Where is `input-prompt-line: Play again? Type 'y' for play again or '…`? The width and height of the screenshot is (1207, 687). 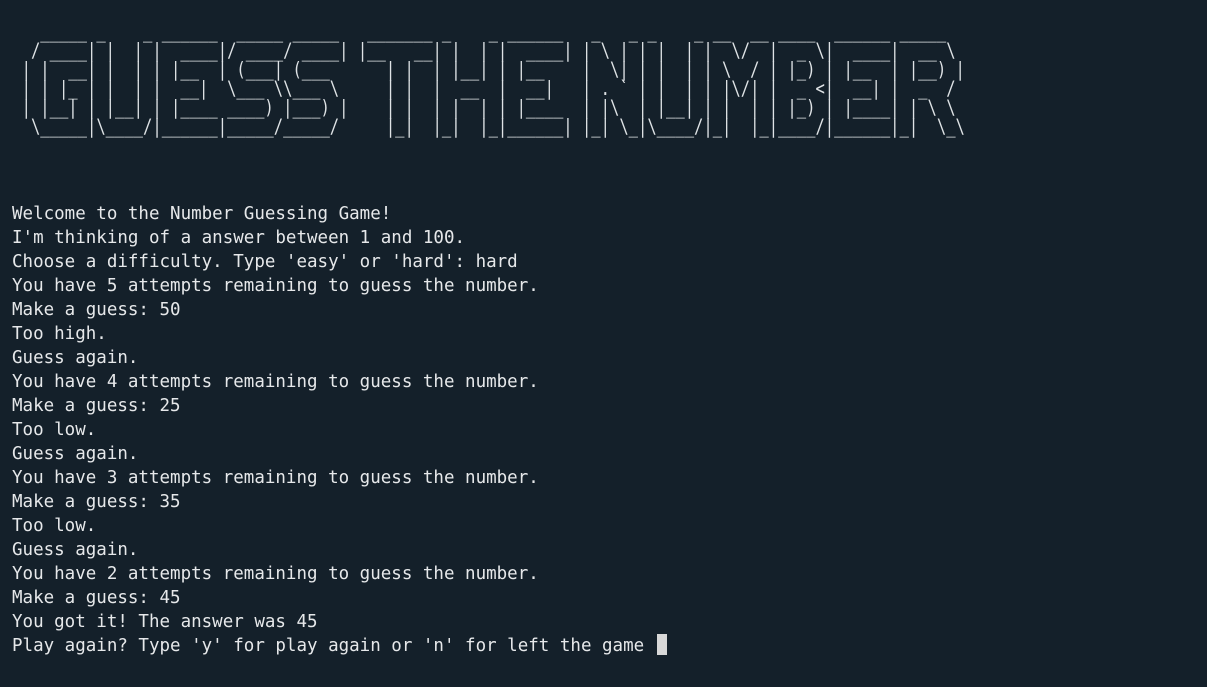 input-prompt-line: Play again? Type 'y' for play again or '… is located at coordinates (609, 646).